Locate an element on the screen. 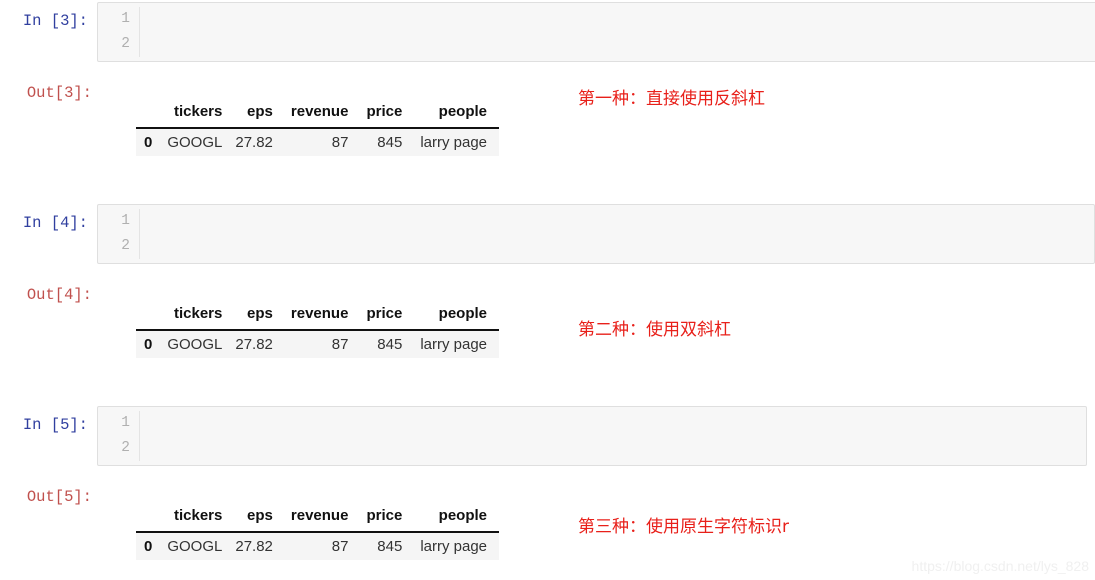  output-prompt-label-2: Out[4]: is located at coordinates (59, 295).